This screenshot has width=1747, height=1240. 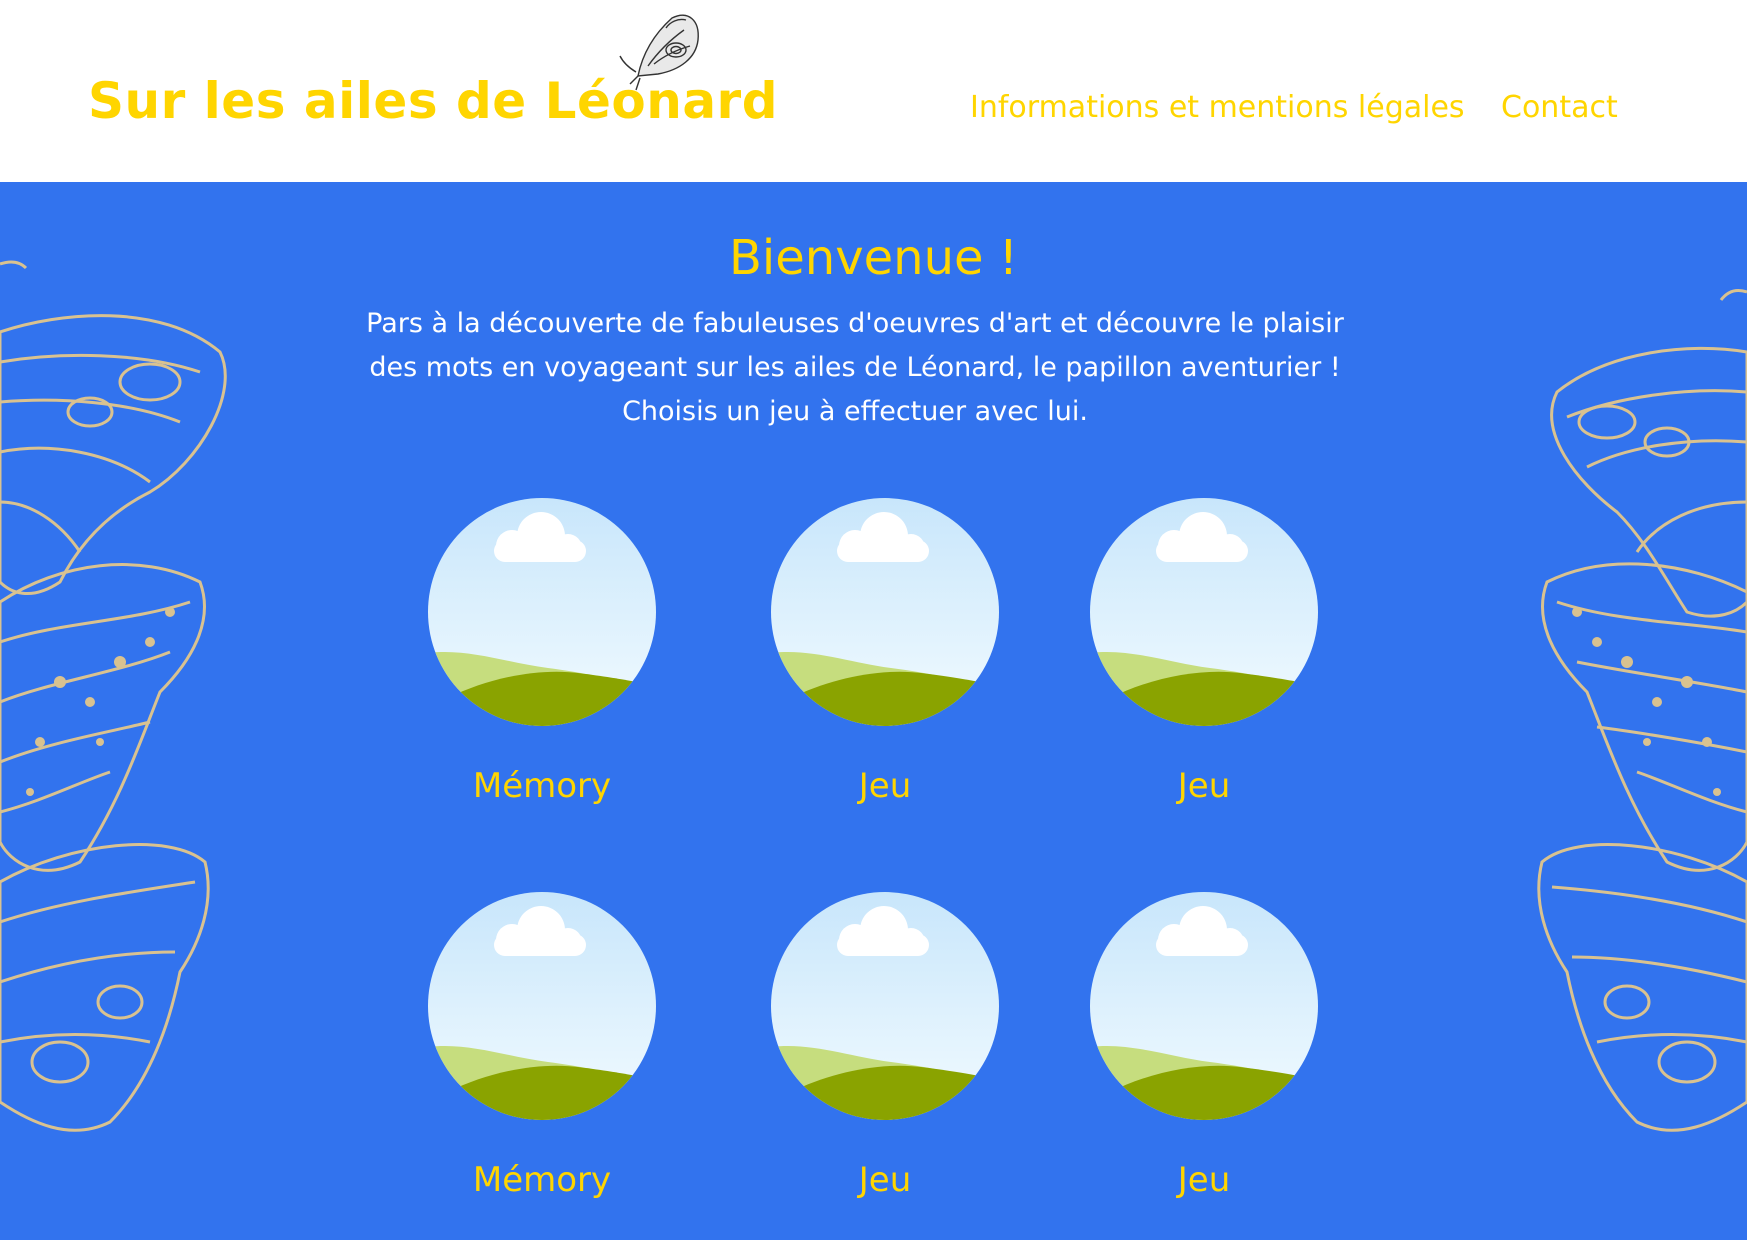 What do you see at coordinates (659, 52) in the screenshot?
I see `butterfly-logo-icon` at bounding box center [659, 52].